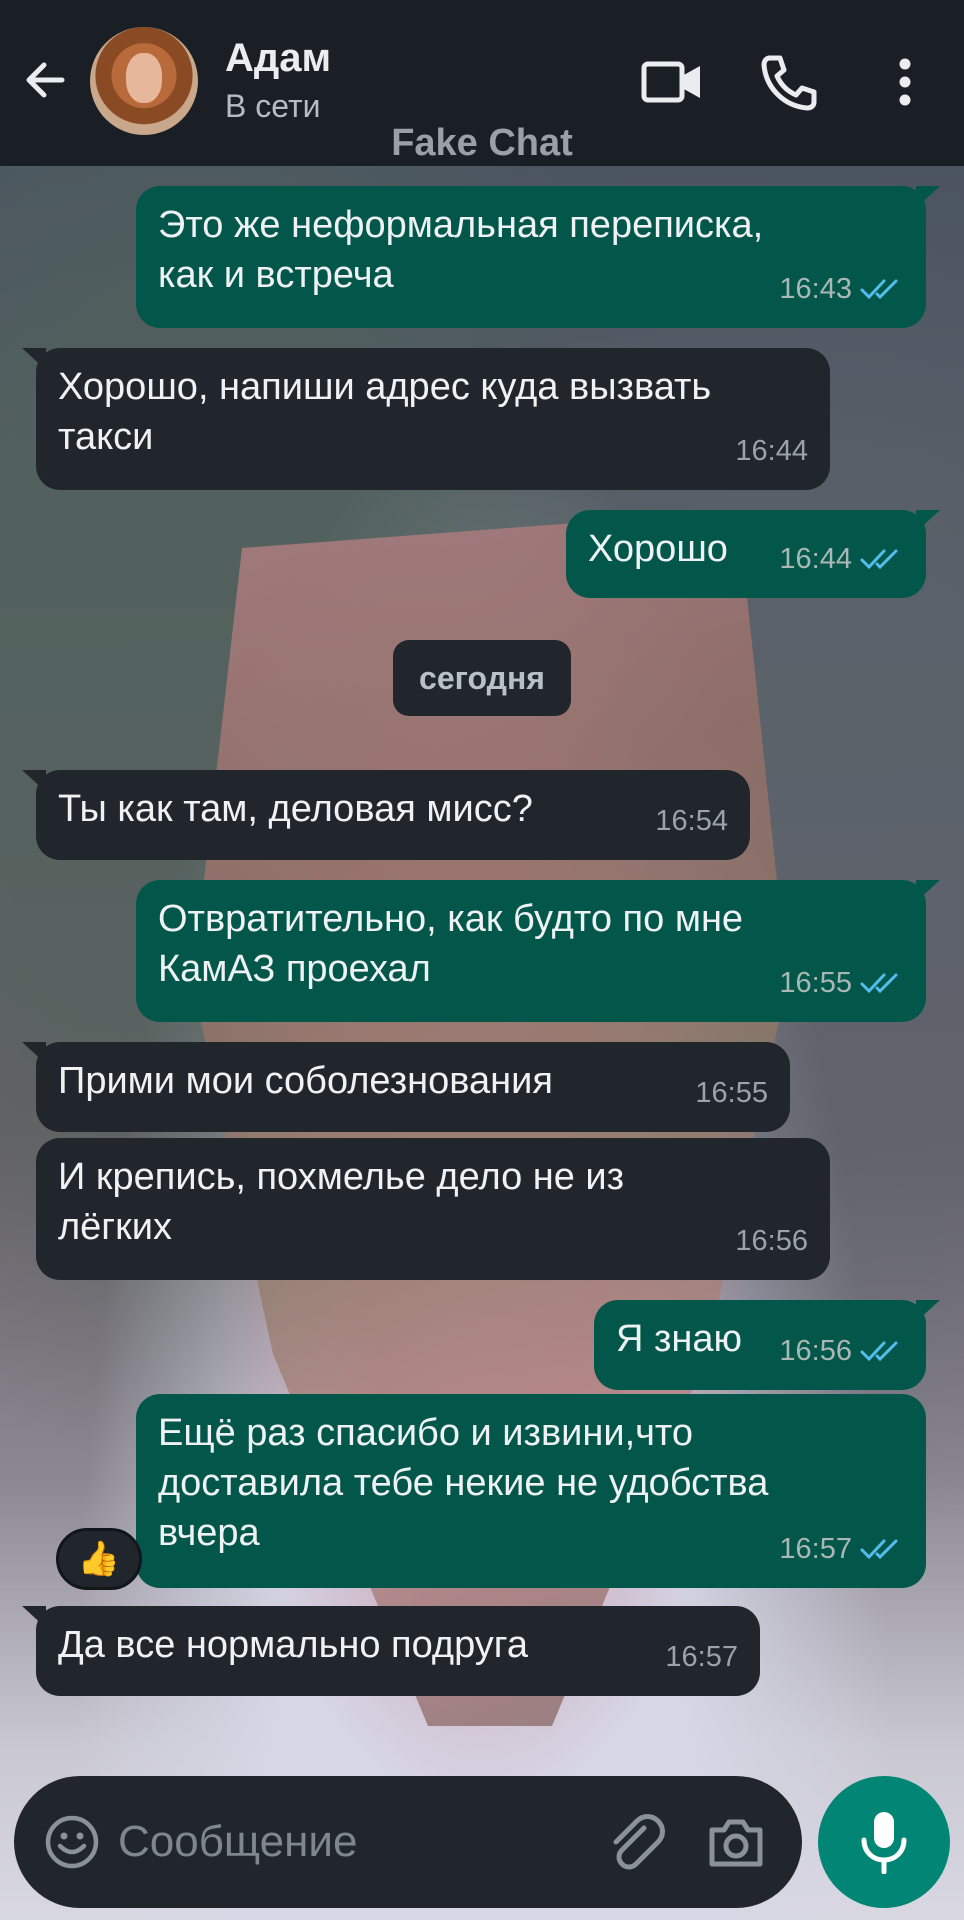  I want to click on more-vert-icon, so click(905, 82).